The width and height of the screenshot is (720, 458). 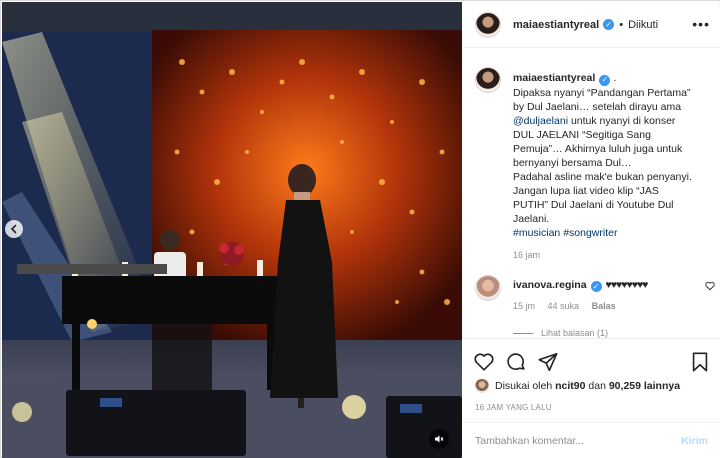 I want to click on commenter-username: ivanova.regina, so click(x=550, y=285).